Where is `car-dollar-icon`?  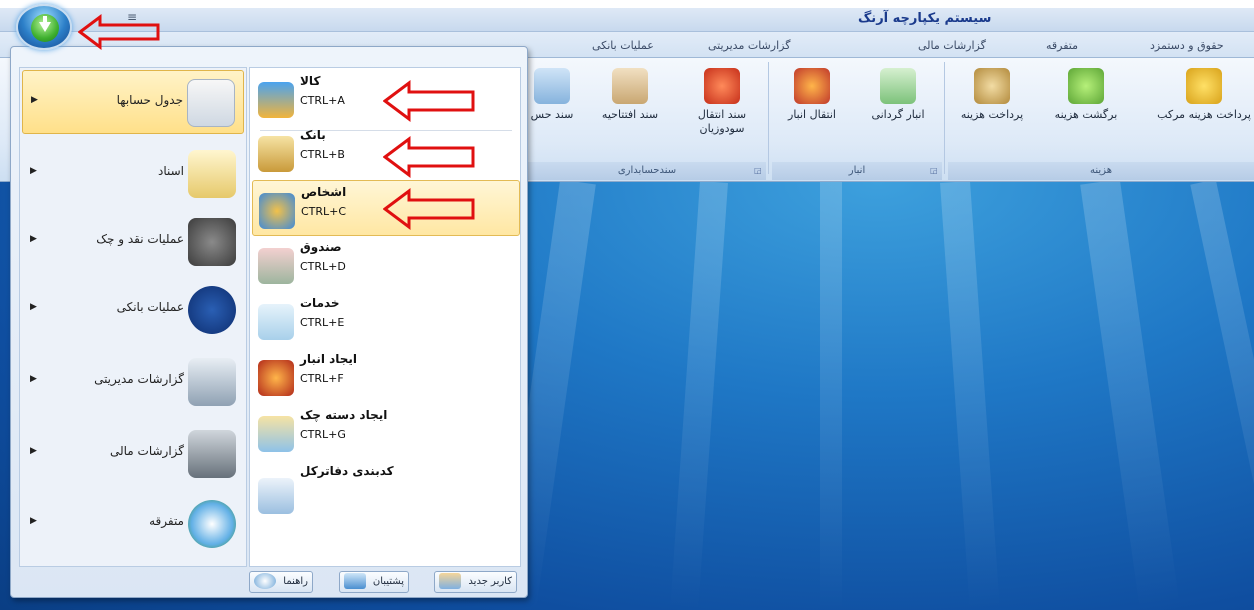 car-dollar-icon is located at coordinates (722, 86).